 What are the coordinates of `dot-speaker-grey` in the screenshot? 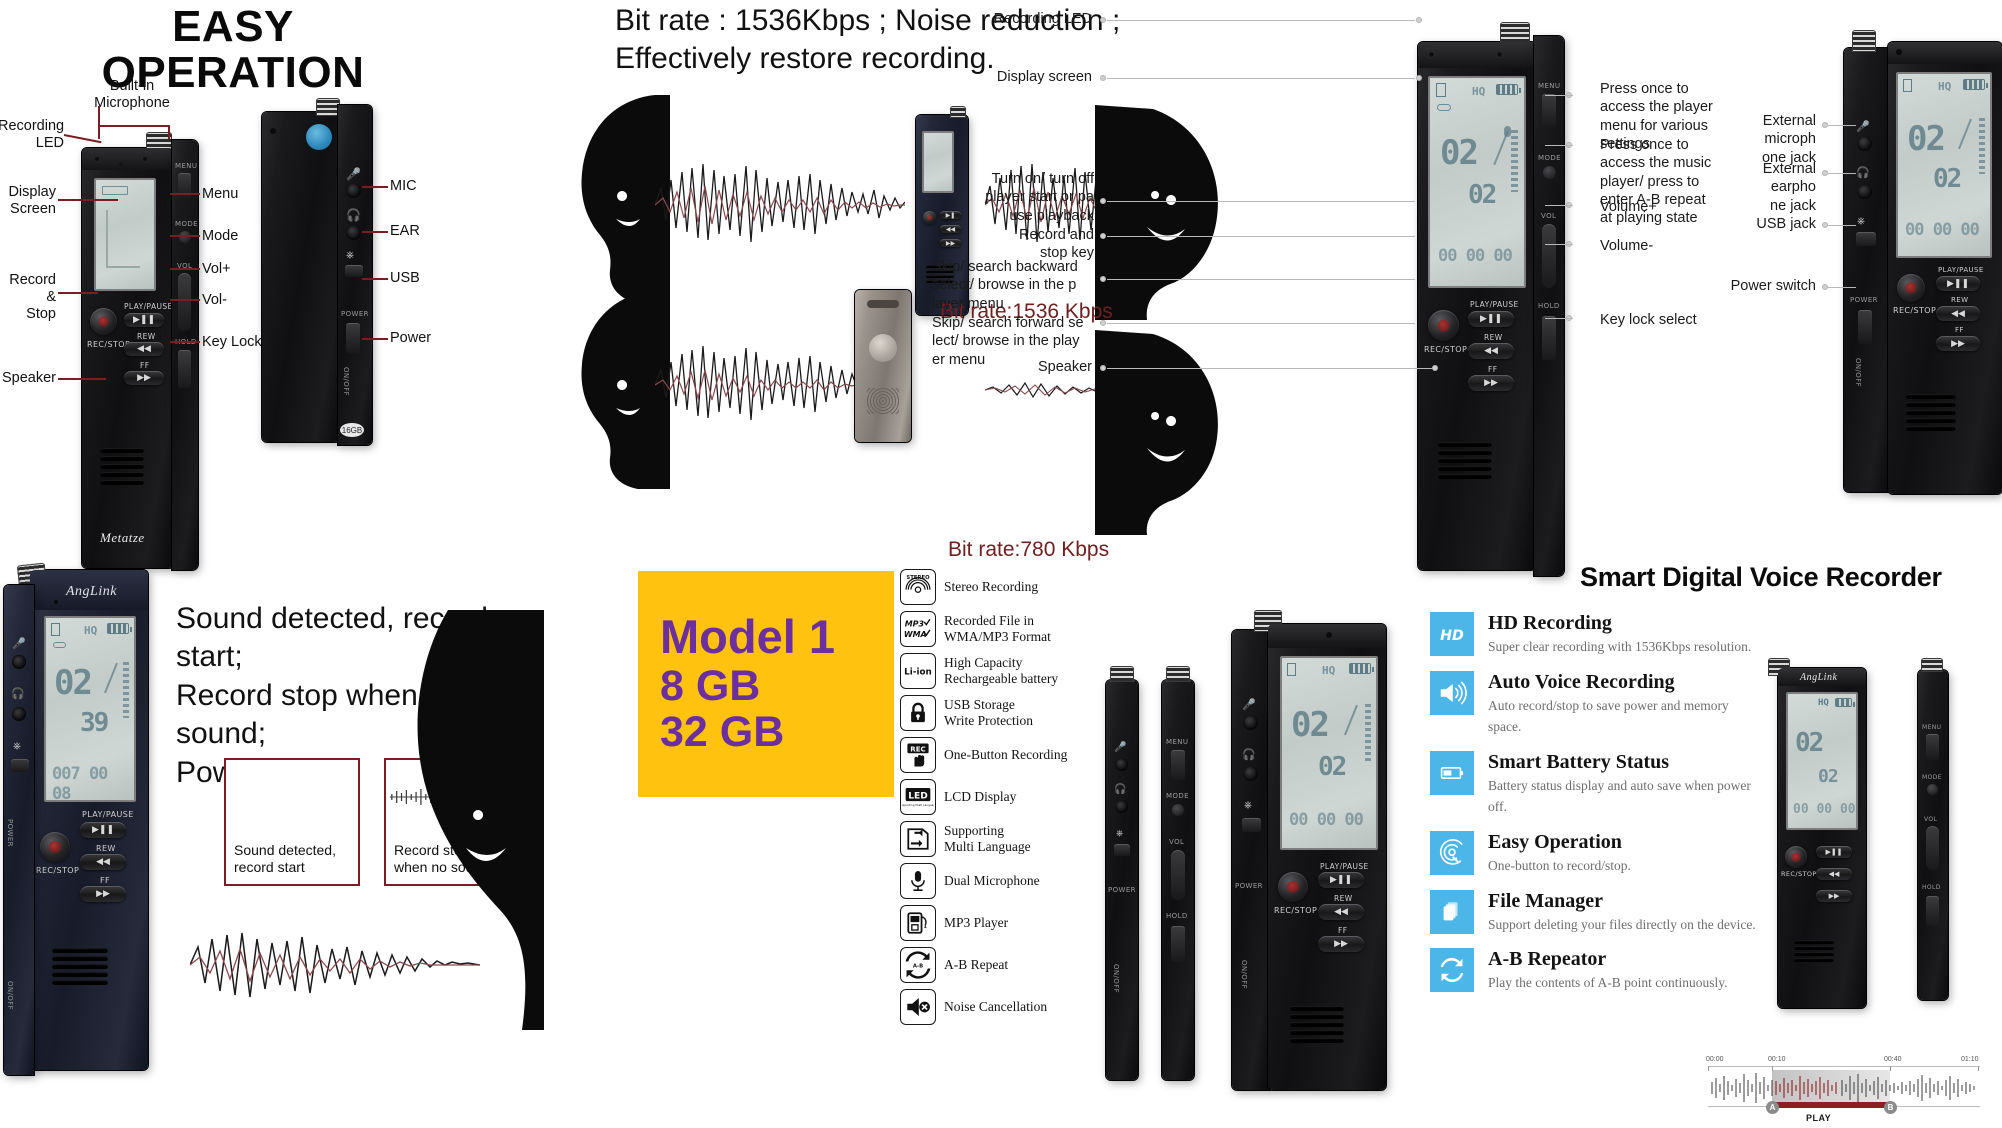 It's located at (1103, 368).